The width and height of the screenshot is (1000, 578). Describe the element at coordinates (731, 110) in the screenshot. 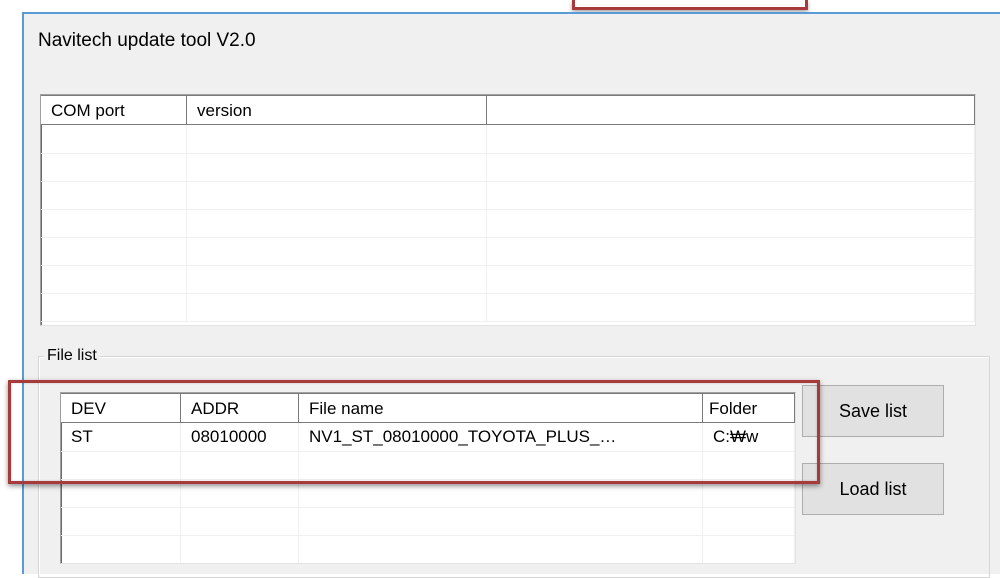

I see `column-header-blank` at that location.